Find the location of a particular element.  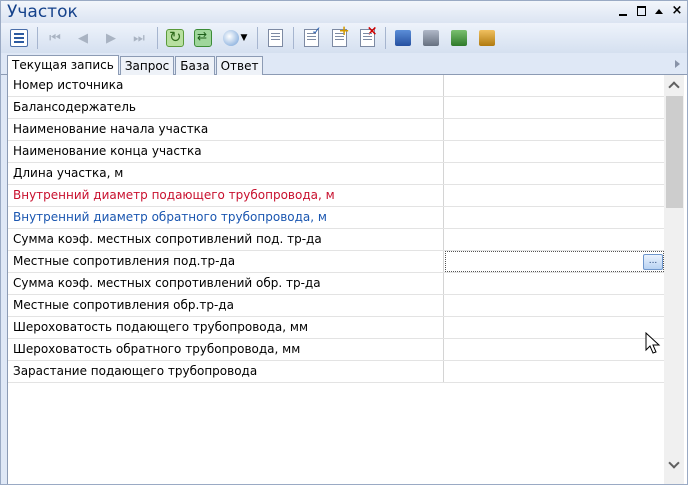

new-document-button is located at coordinates (275, 38).